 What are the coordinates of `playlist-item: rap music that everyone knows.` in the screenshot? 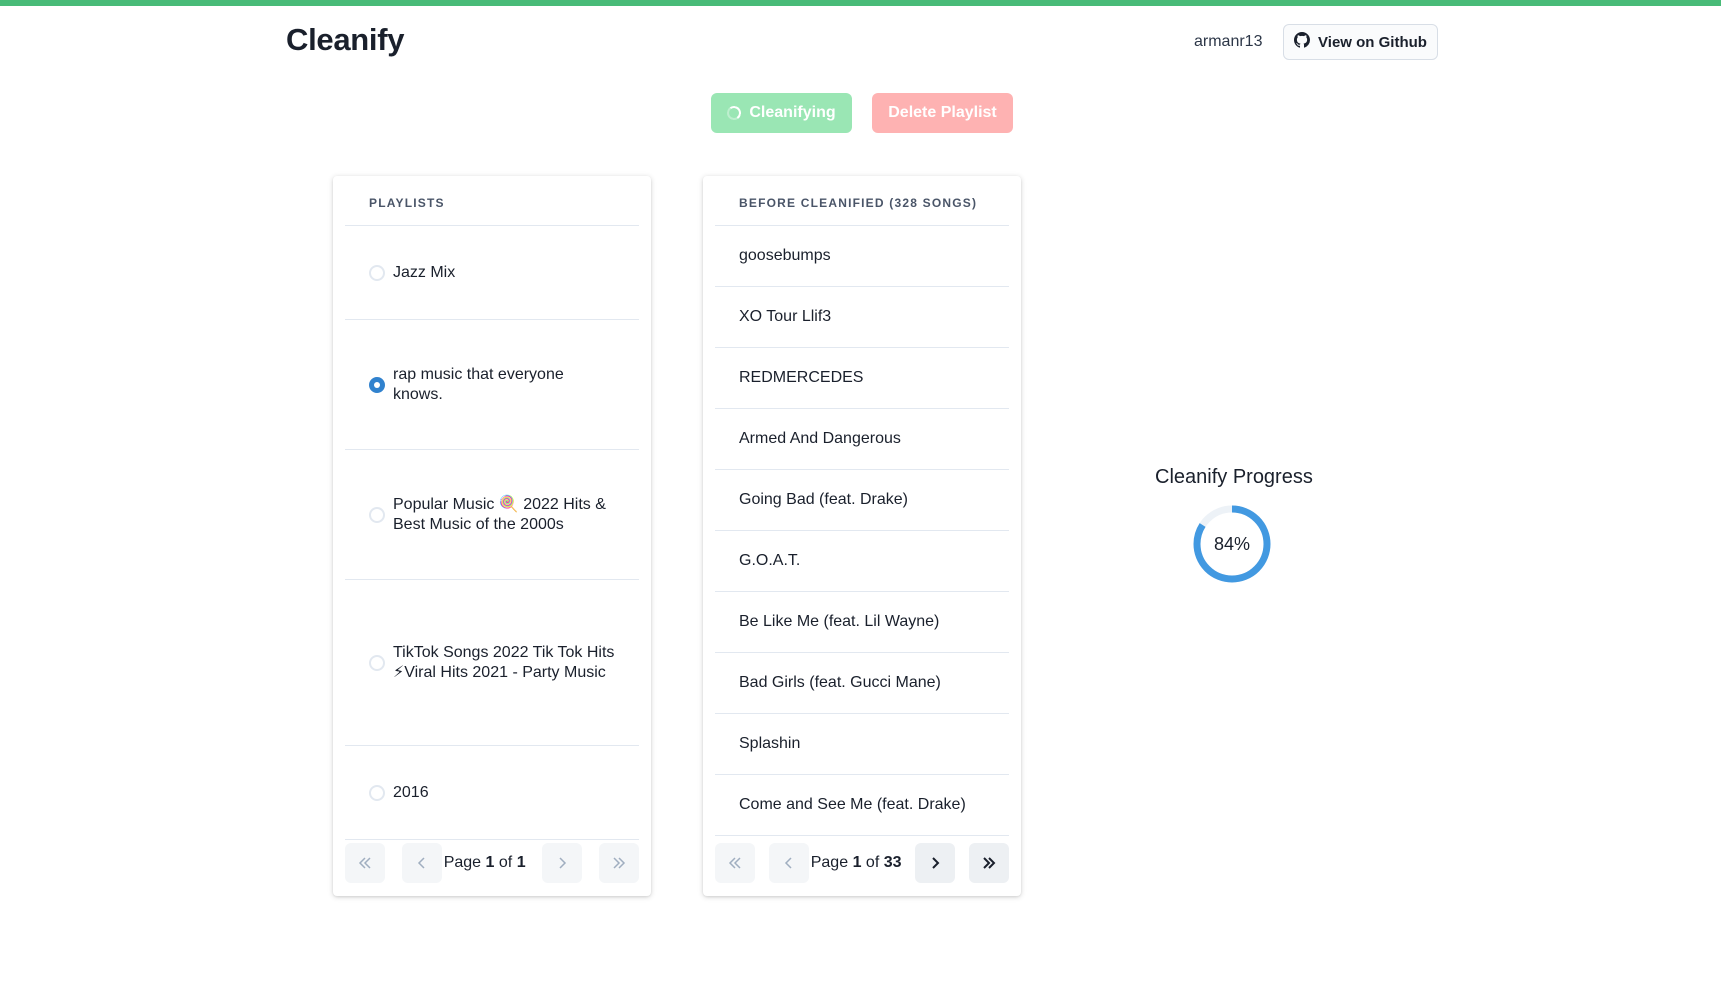 It's located at (492, 385).